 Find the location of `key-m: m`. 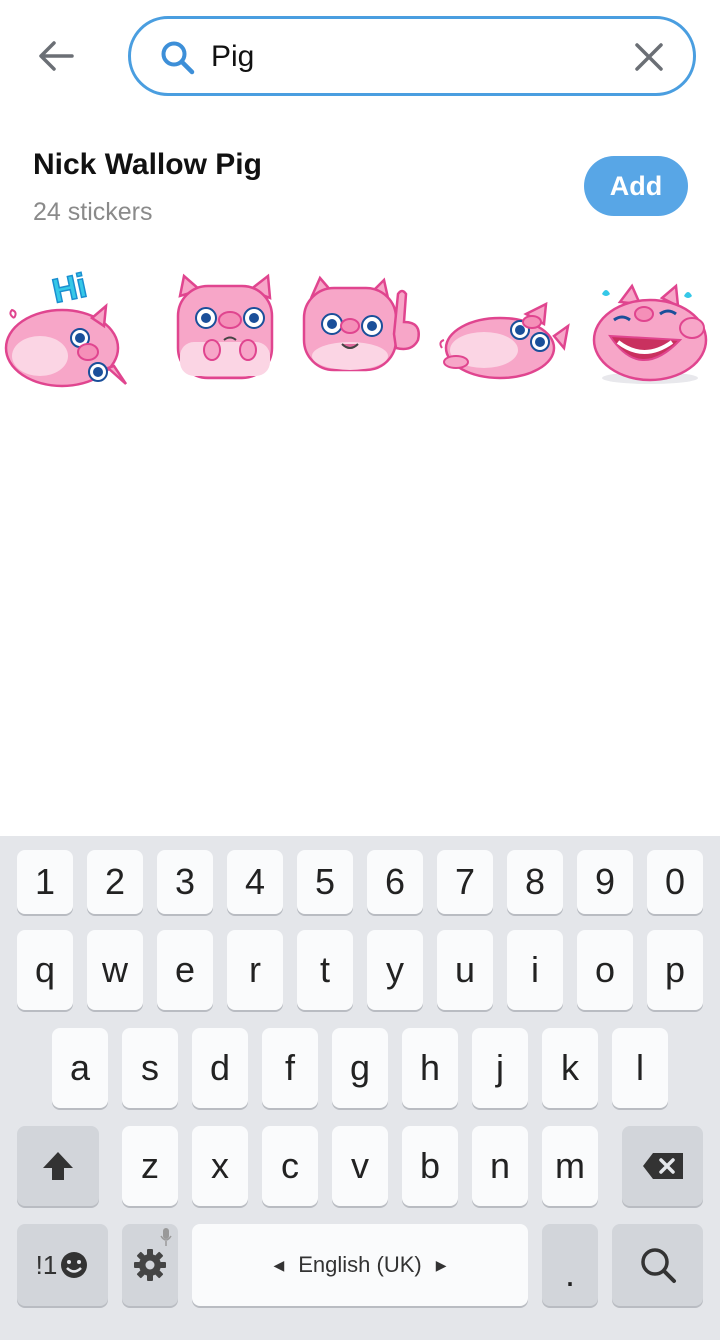

key-m: m is located at coordinates (570, 1166).